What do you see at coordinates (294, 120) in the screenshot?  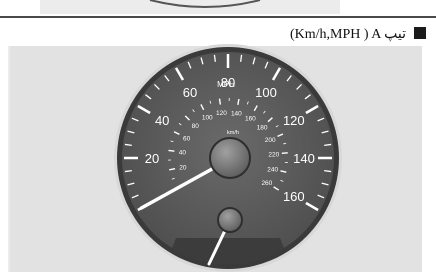 I see `mph-tick-label: 120` at bounding box center [294, 120].